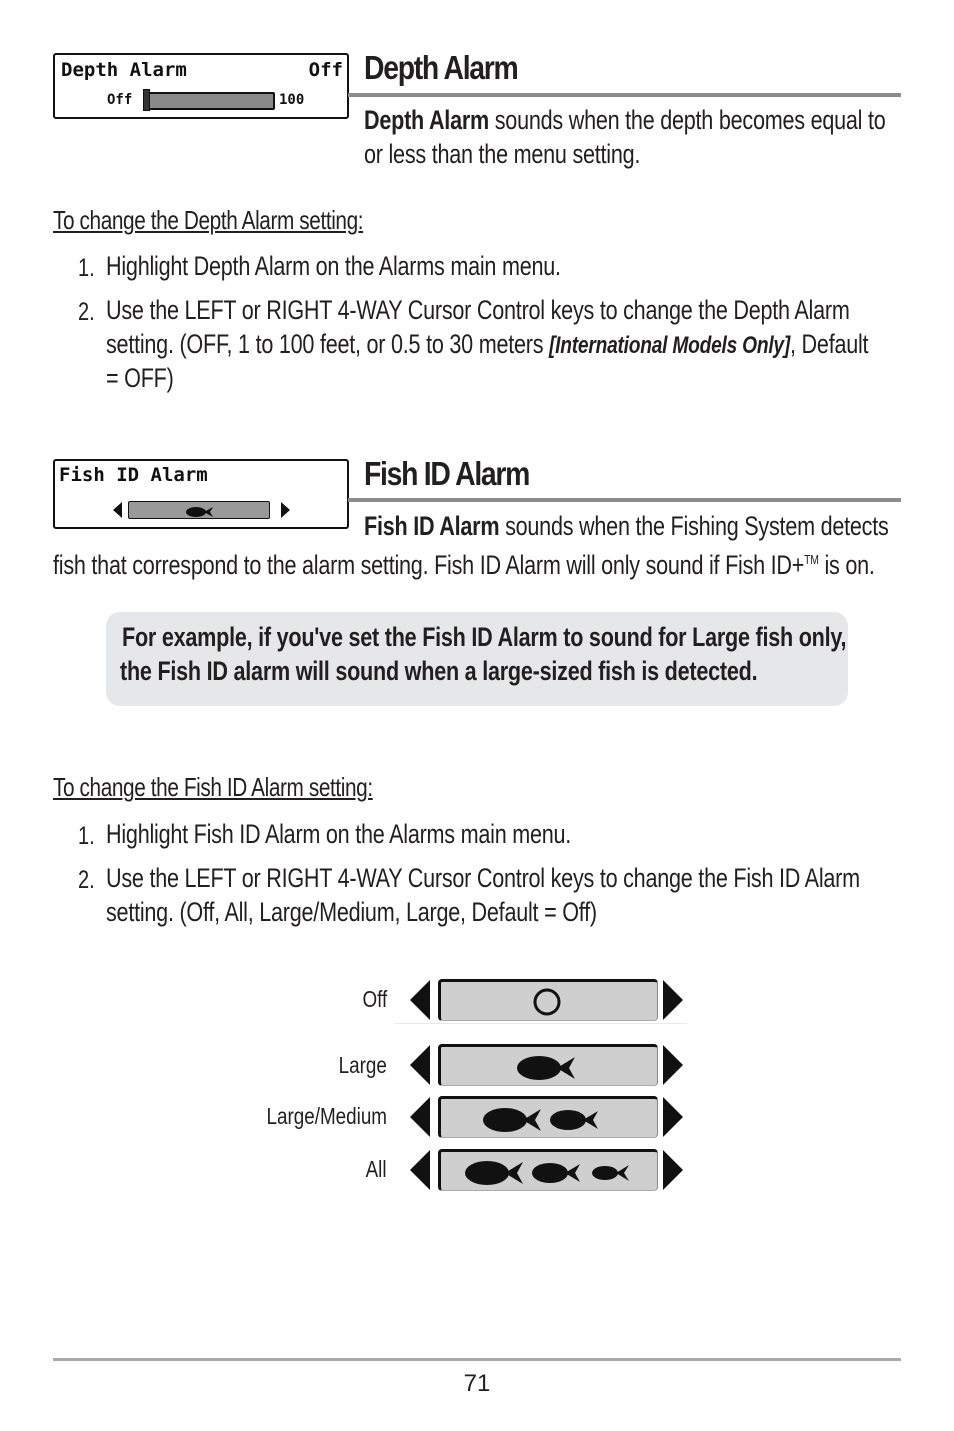  What do you see at coordinates (426, 120) in the screenshot?
I see `intro-bold-term: Depth Alarm` at bounding box center [426, 120].